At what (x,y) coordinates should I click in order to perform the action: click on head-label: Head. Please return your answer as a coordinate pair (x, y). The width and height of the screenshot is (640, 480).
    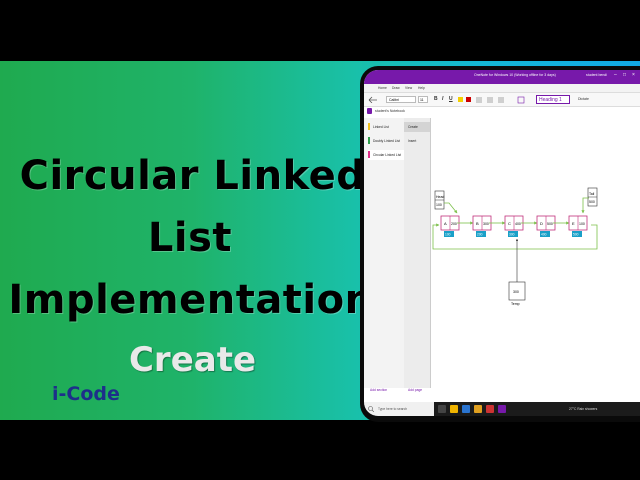
    Looking at the image, I should click on (440, 197).